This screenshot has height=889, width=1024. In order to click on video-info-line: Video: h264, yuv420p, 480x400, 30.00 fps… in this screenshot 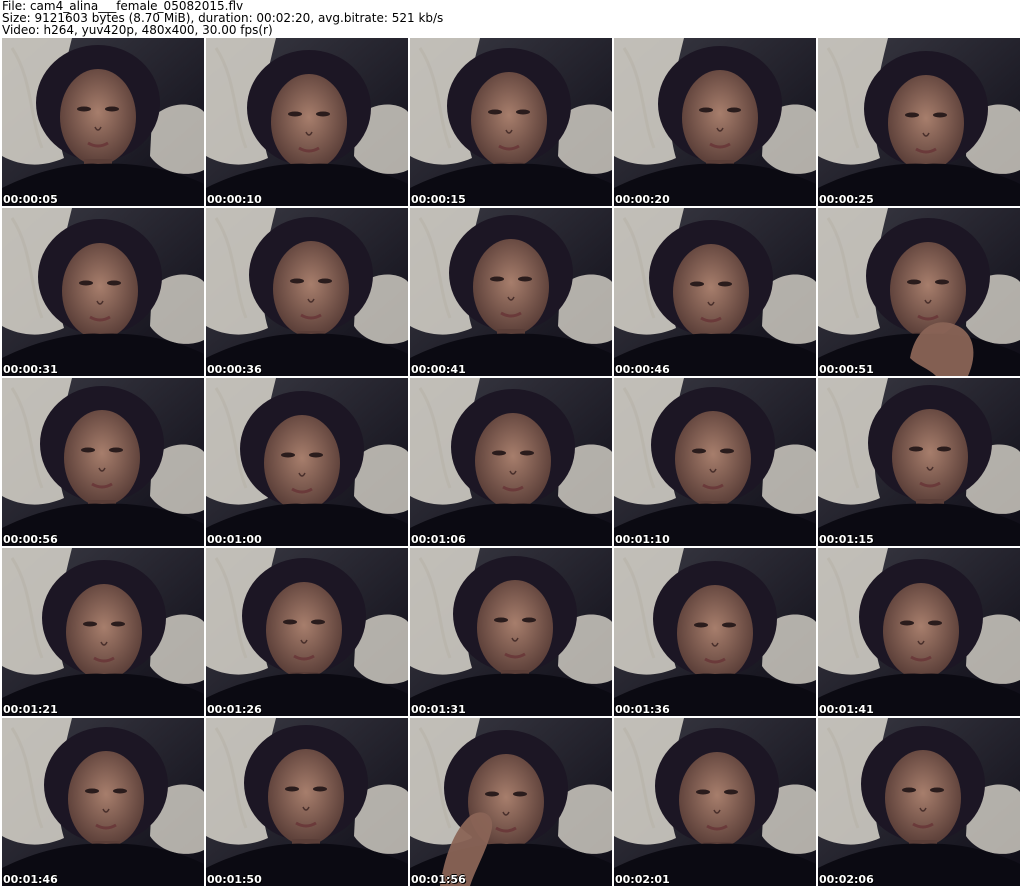, I will do `click(137, 30)`.